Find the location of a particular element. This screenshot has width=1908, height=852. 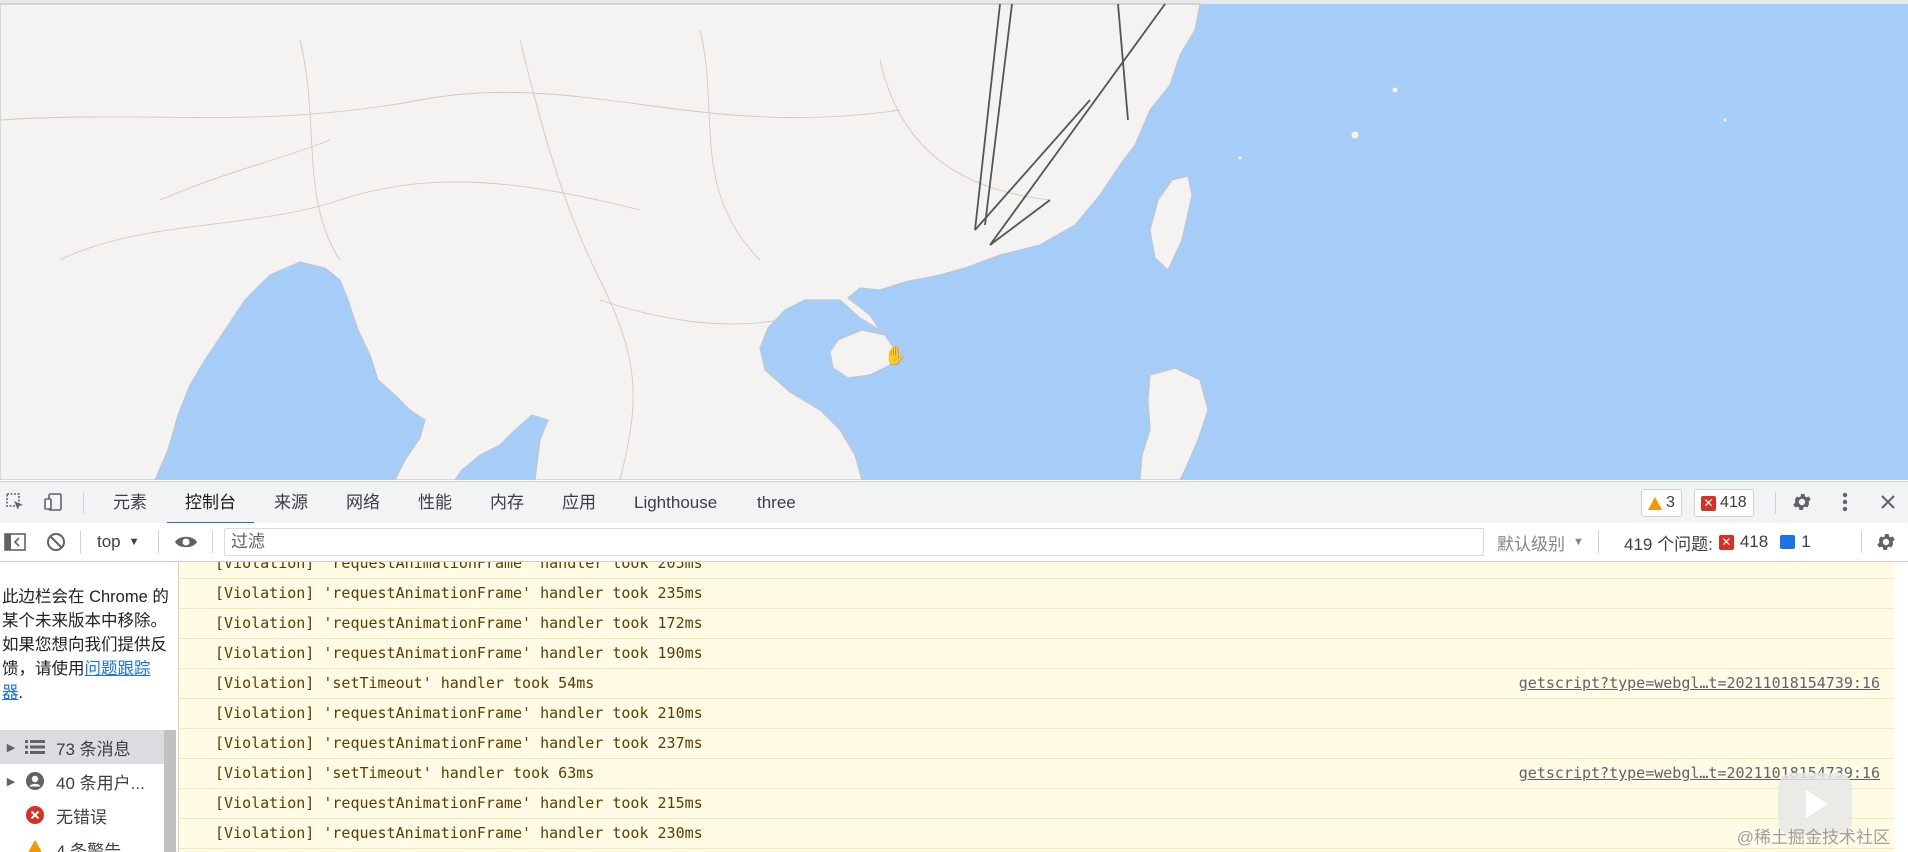

log-level-select: 默认级别 ▼ is located at coordinates (1540, 542).